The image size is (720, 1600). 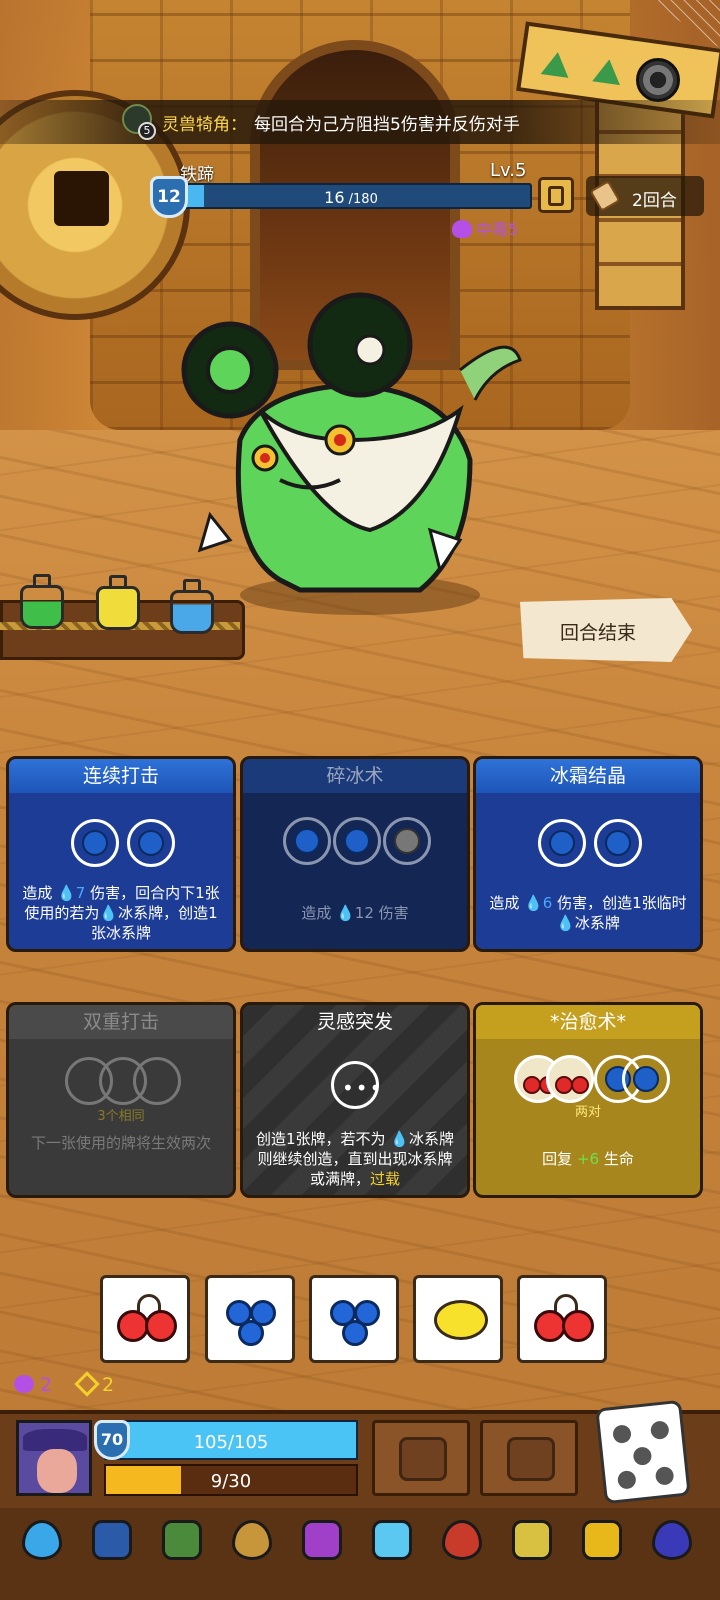 What do you see at coordinates (355, 776) in the screenshot?
I see `card-title: 碎冰术` at bounding box center [355, 776].